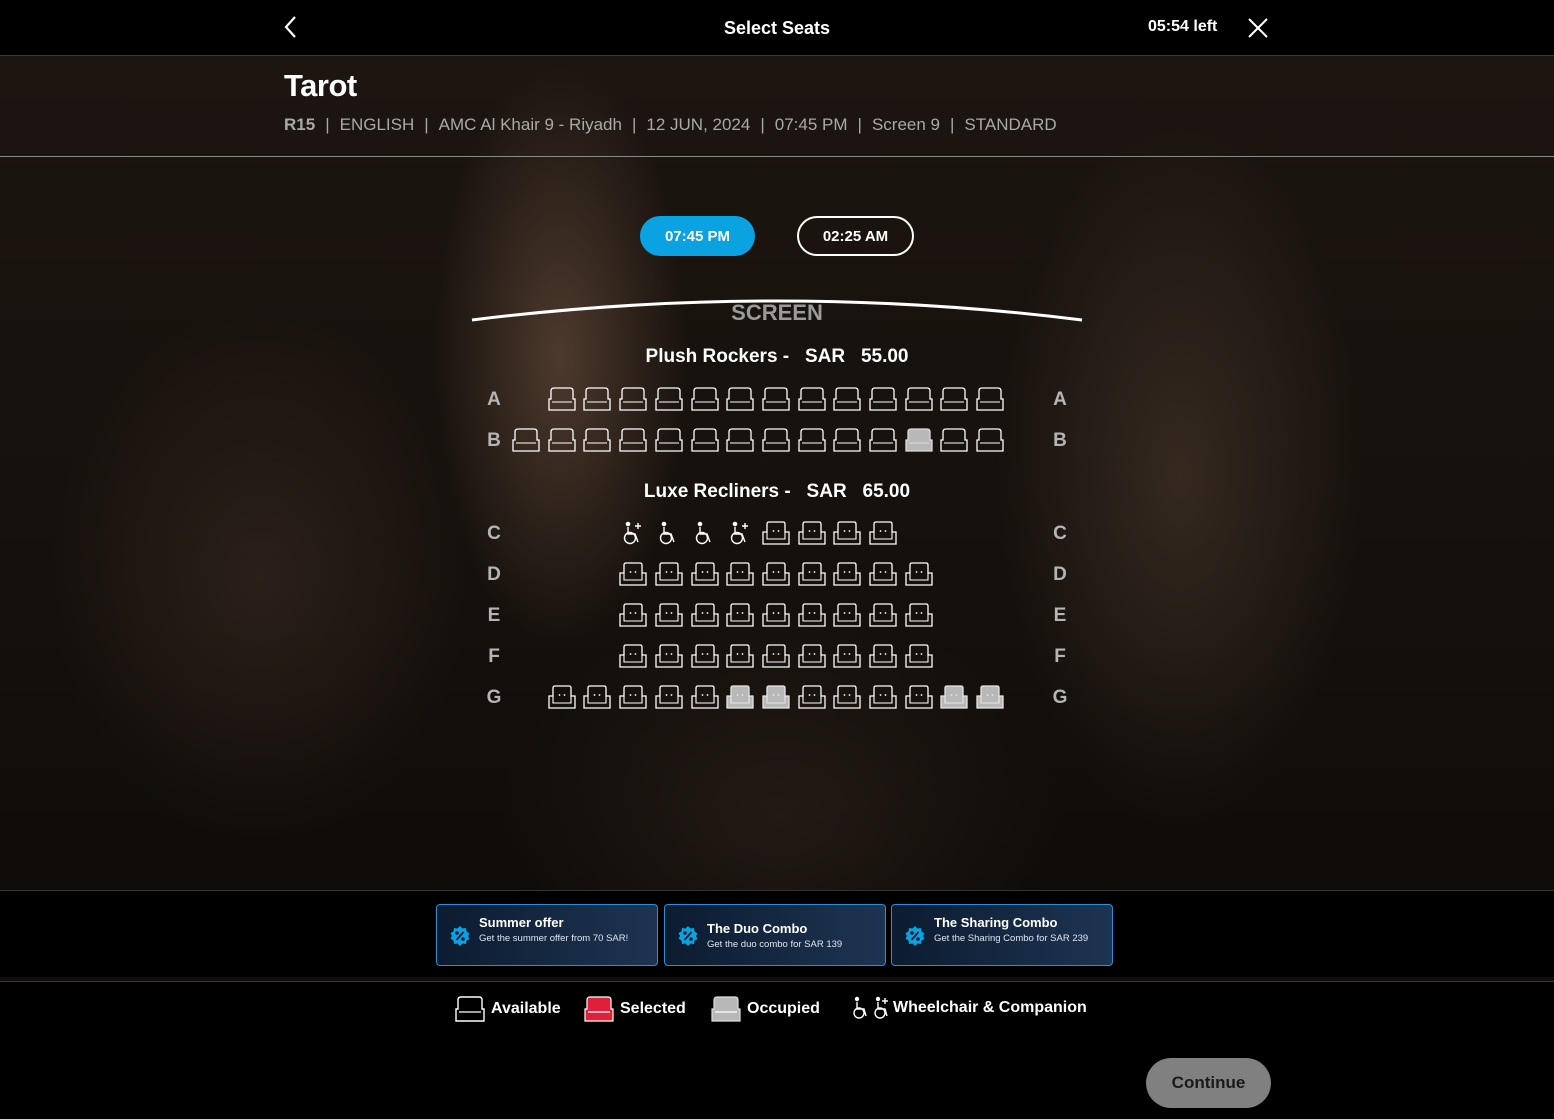 The height and width of the screenshot is (1119, 1554). I want to click on seat-available-G2, so click(562, 697).